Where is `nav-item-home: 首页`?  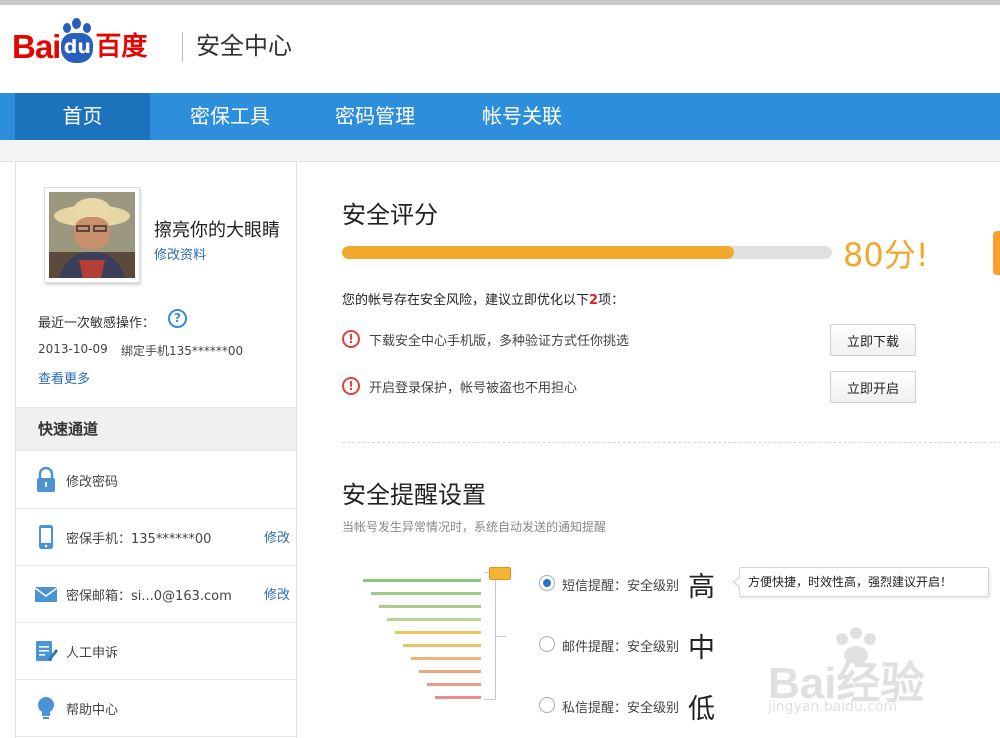 nav-item-home: 首页 is located at coordinates (82, 116).